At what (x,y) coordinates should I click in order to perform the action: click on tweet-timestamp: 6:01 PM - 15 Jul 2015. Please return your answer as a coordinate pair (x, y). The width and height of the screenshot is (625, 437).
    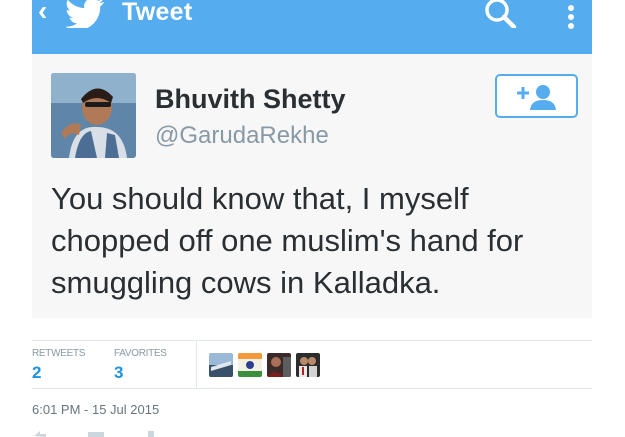
    Looking at the image, I should click on (96, 409).